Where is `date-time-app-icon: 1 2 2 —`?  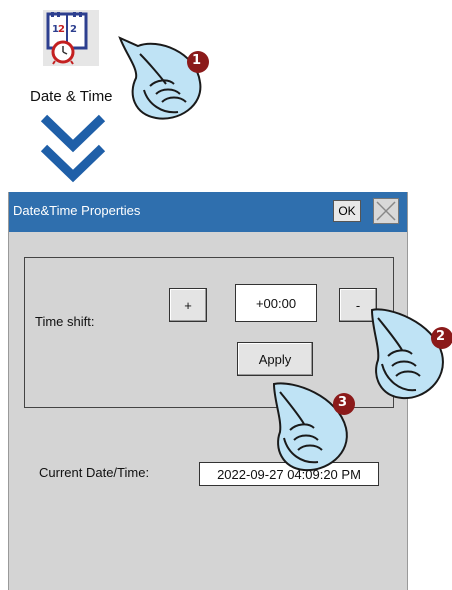
date-time-app-icon: 1 2 2 — is located at coordinates (71, 38).